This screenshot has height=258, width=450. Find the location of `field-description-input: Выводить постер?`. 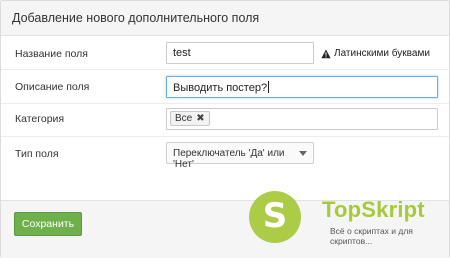

field-description-input: Выводить постер? is located at coordinates (302, 87).